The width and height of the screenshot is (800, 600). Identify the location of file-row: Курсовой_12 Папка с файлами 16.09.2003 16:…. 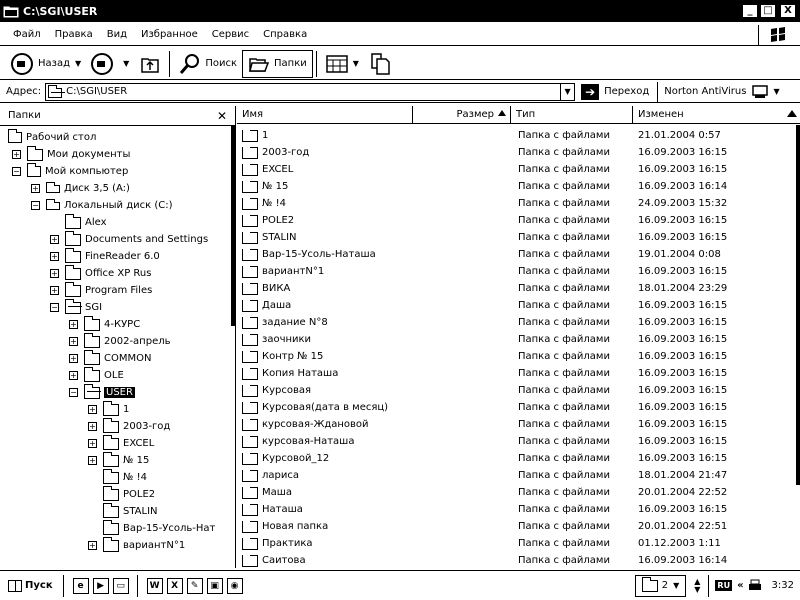
(517, 458).